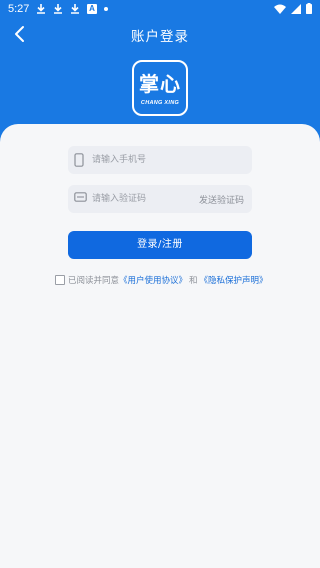 This screenshot has width=320, height=568. Describe the element at coordinates (234, 280) in the screenshot. I see `privacy-policy-link: 《隐私保护声明》` at that location.